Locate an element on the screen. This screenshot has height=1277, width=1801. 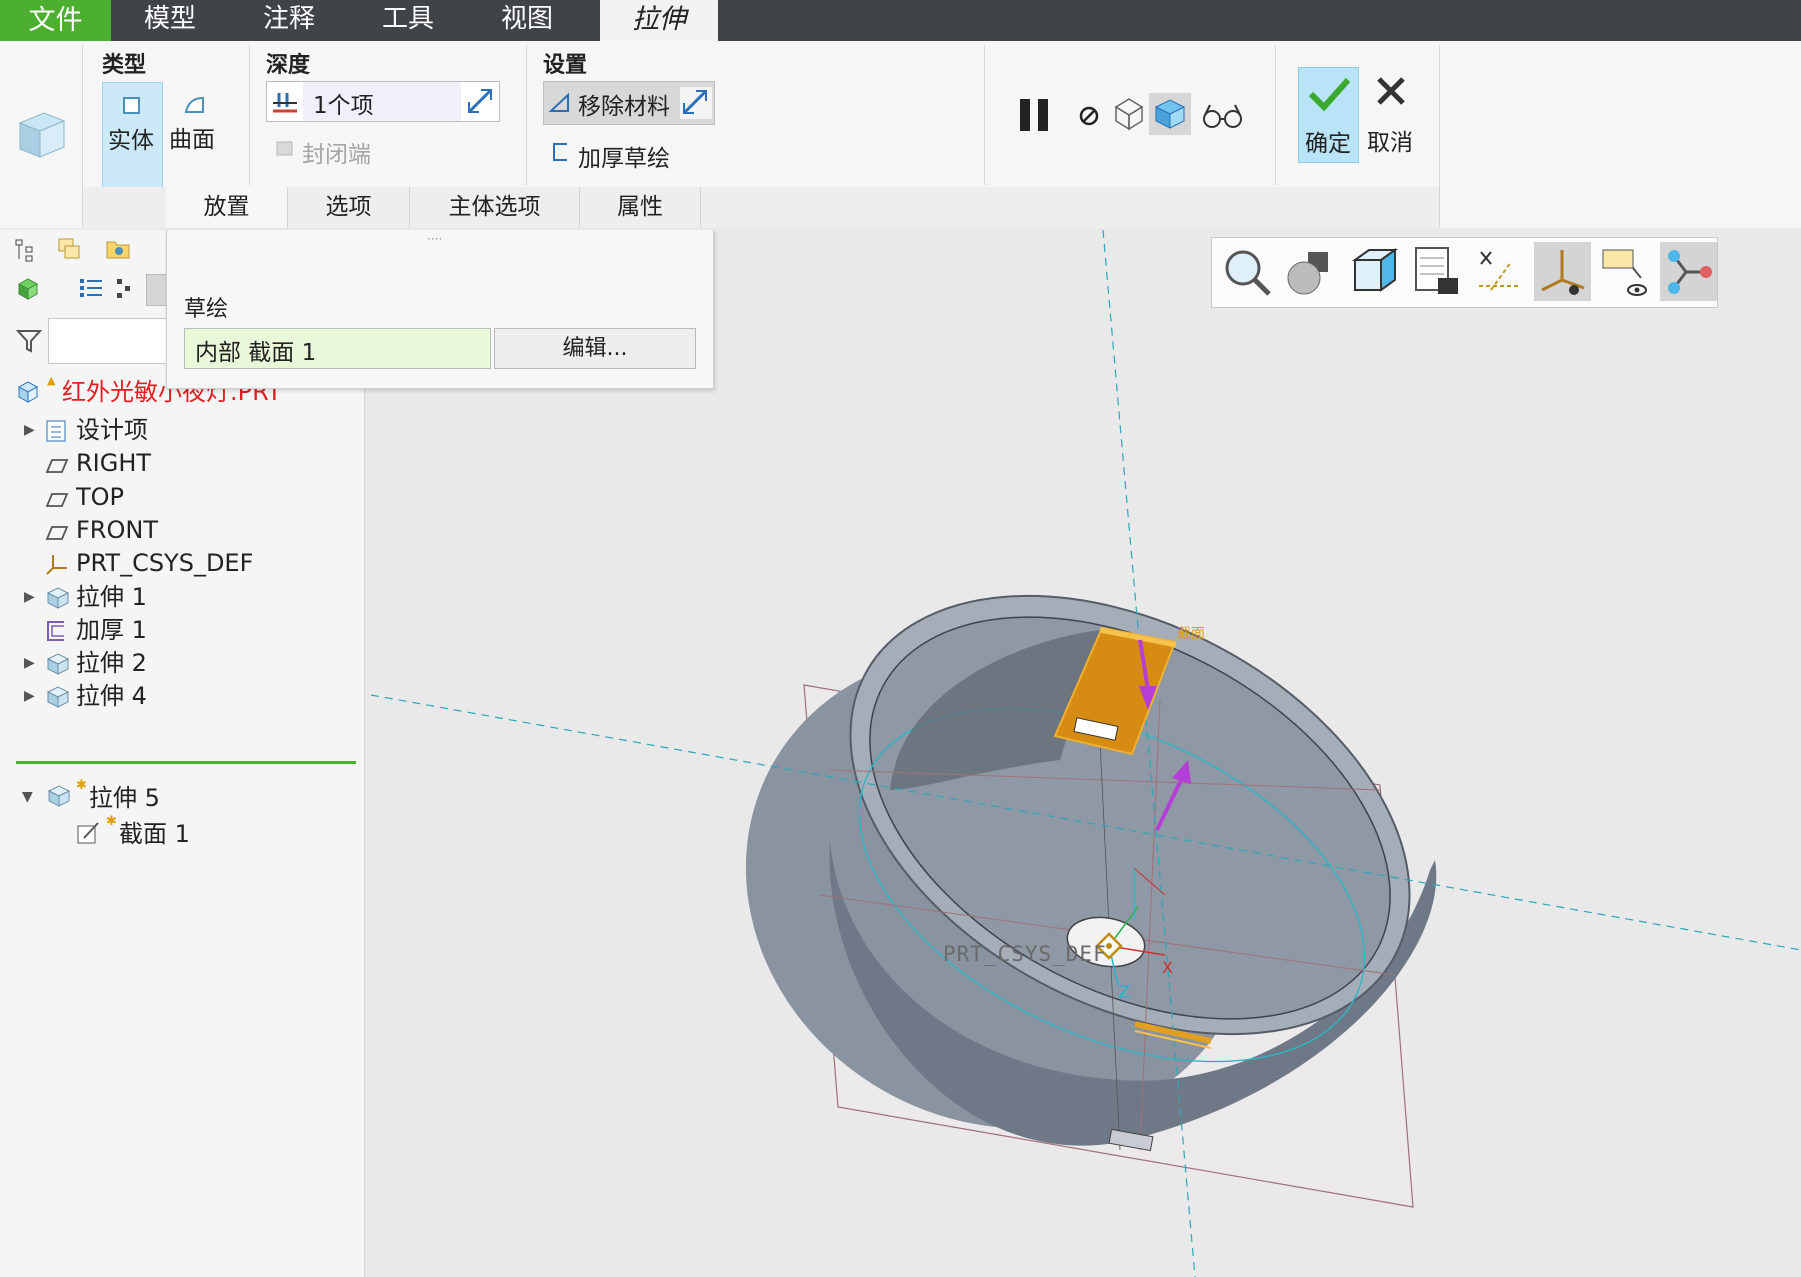
cancel-button: 取消 is located at coordinates (1391, 114).